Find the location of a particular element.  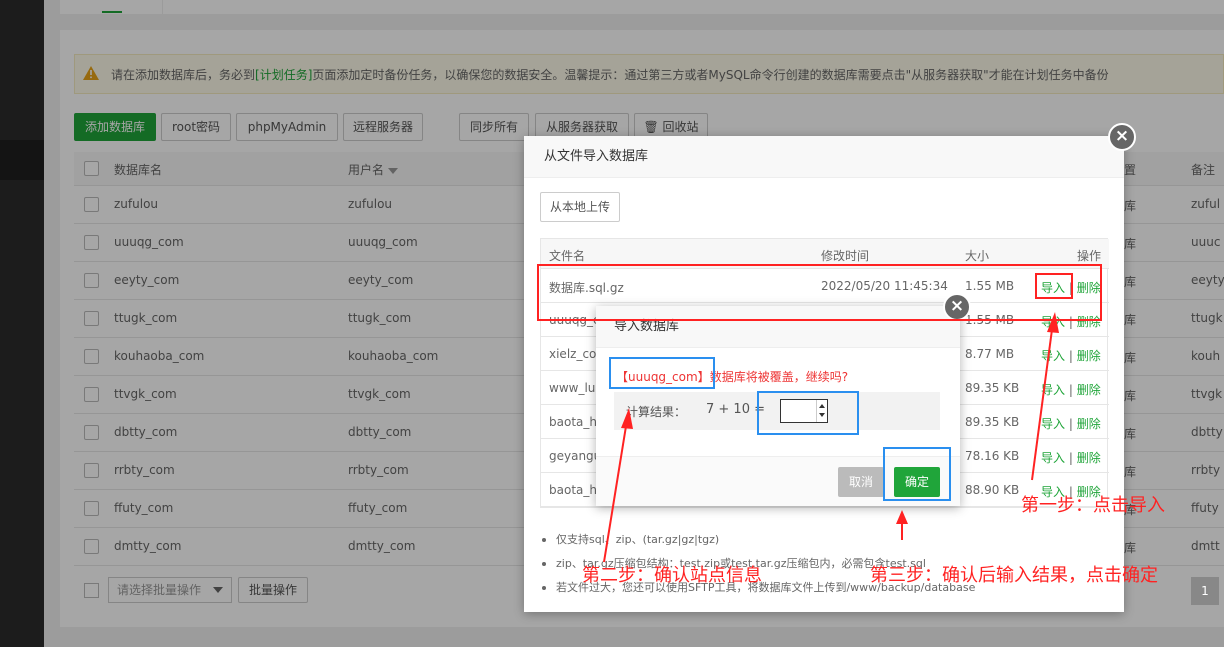

annotation-box-confirm is located at coordinates (917, 474).